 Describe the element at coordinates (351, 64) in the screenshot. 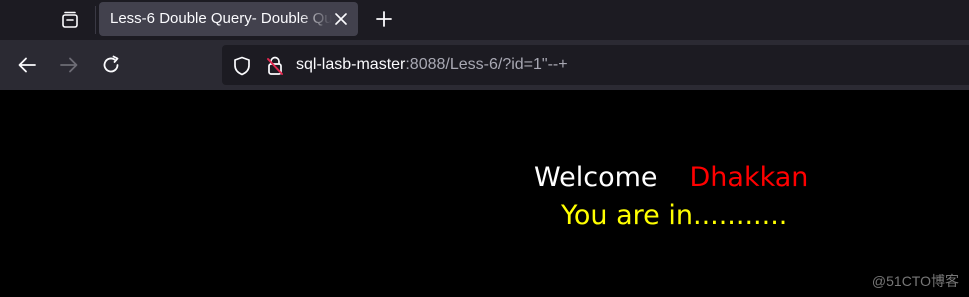

I see `url-host: sql-lasb-master` at that location.